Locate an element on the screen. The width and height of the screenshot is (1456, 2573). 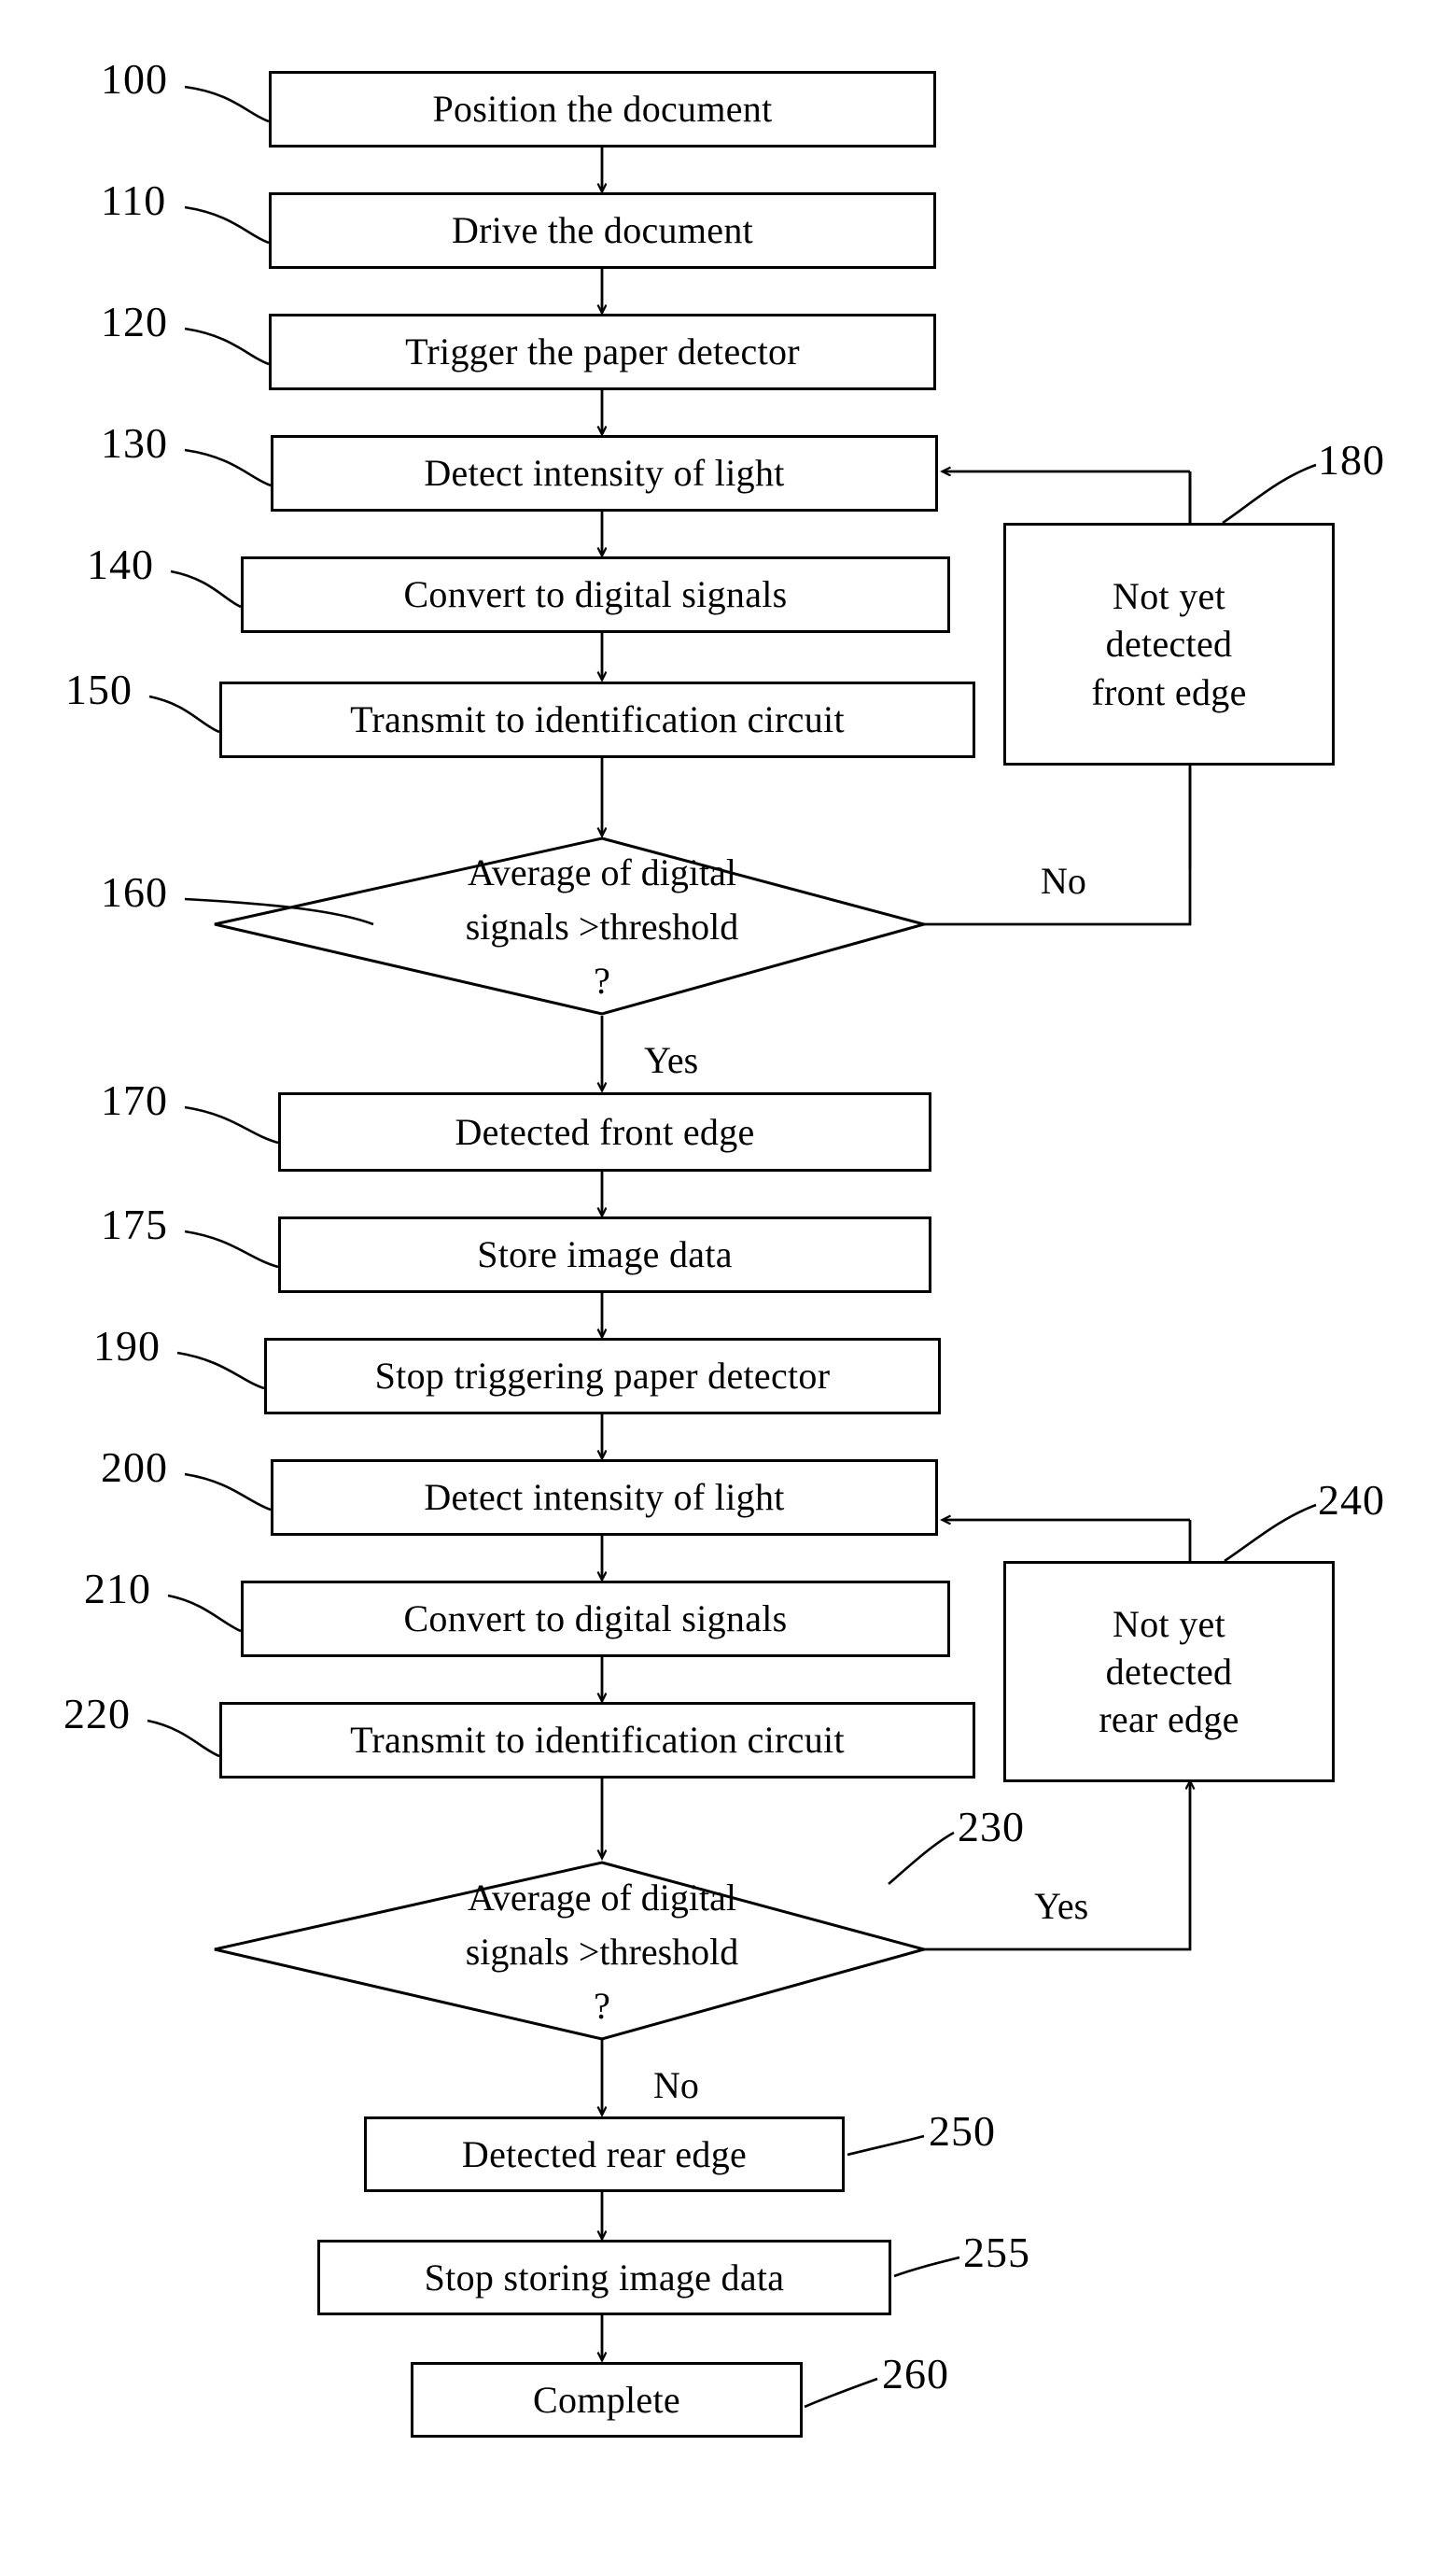
ref-130: 130 is located at coordinates (134, 443).